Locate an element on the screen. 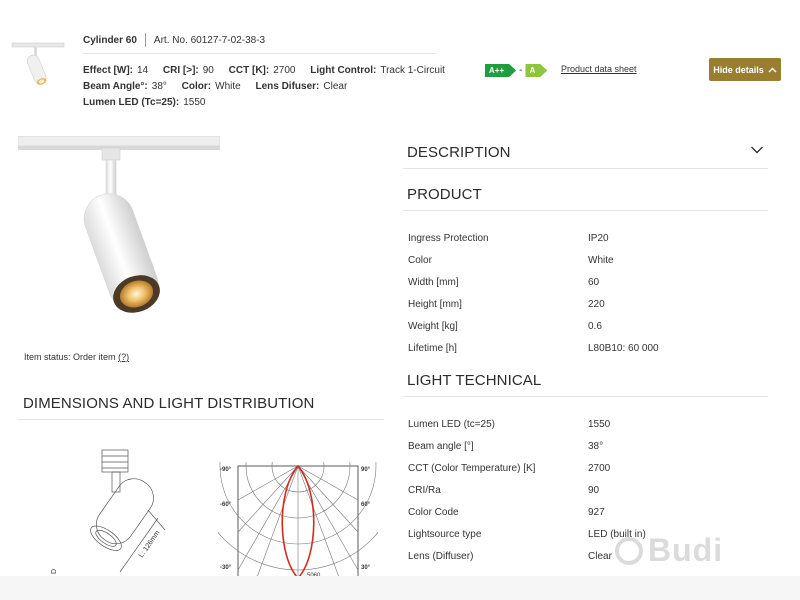  dimensions-section-title: DIMENSIONS AND LIGHT DISTRIBUTION is located at coordinates (169, 403).